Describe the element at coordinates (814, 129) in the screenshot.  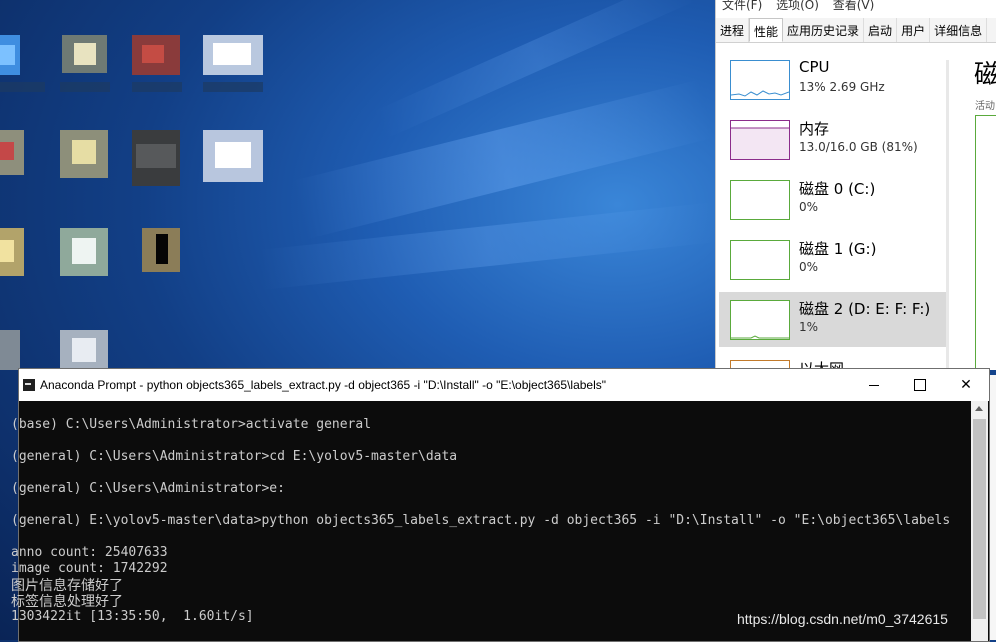
I see `resource-name: 内存` at that location.